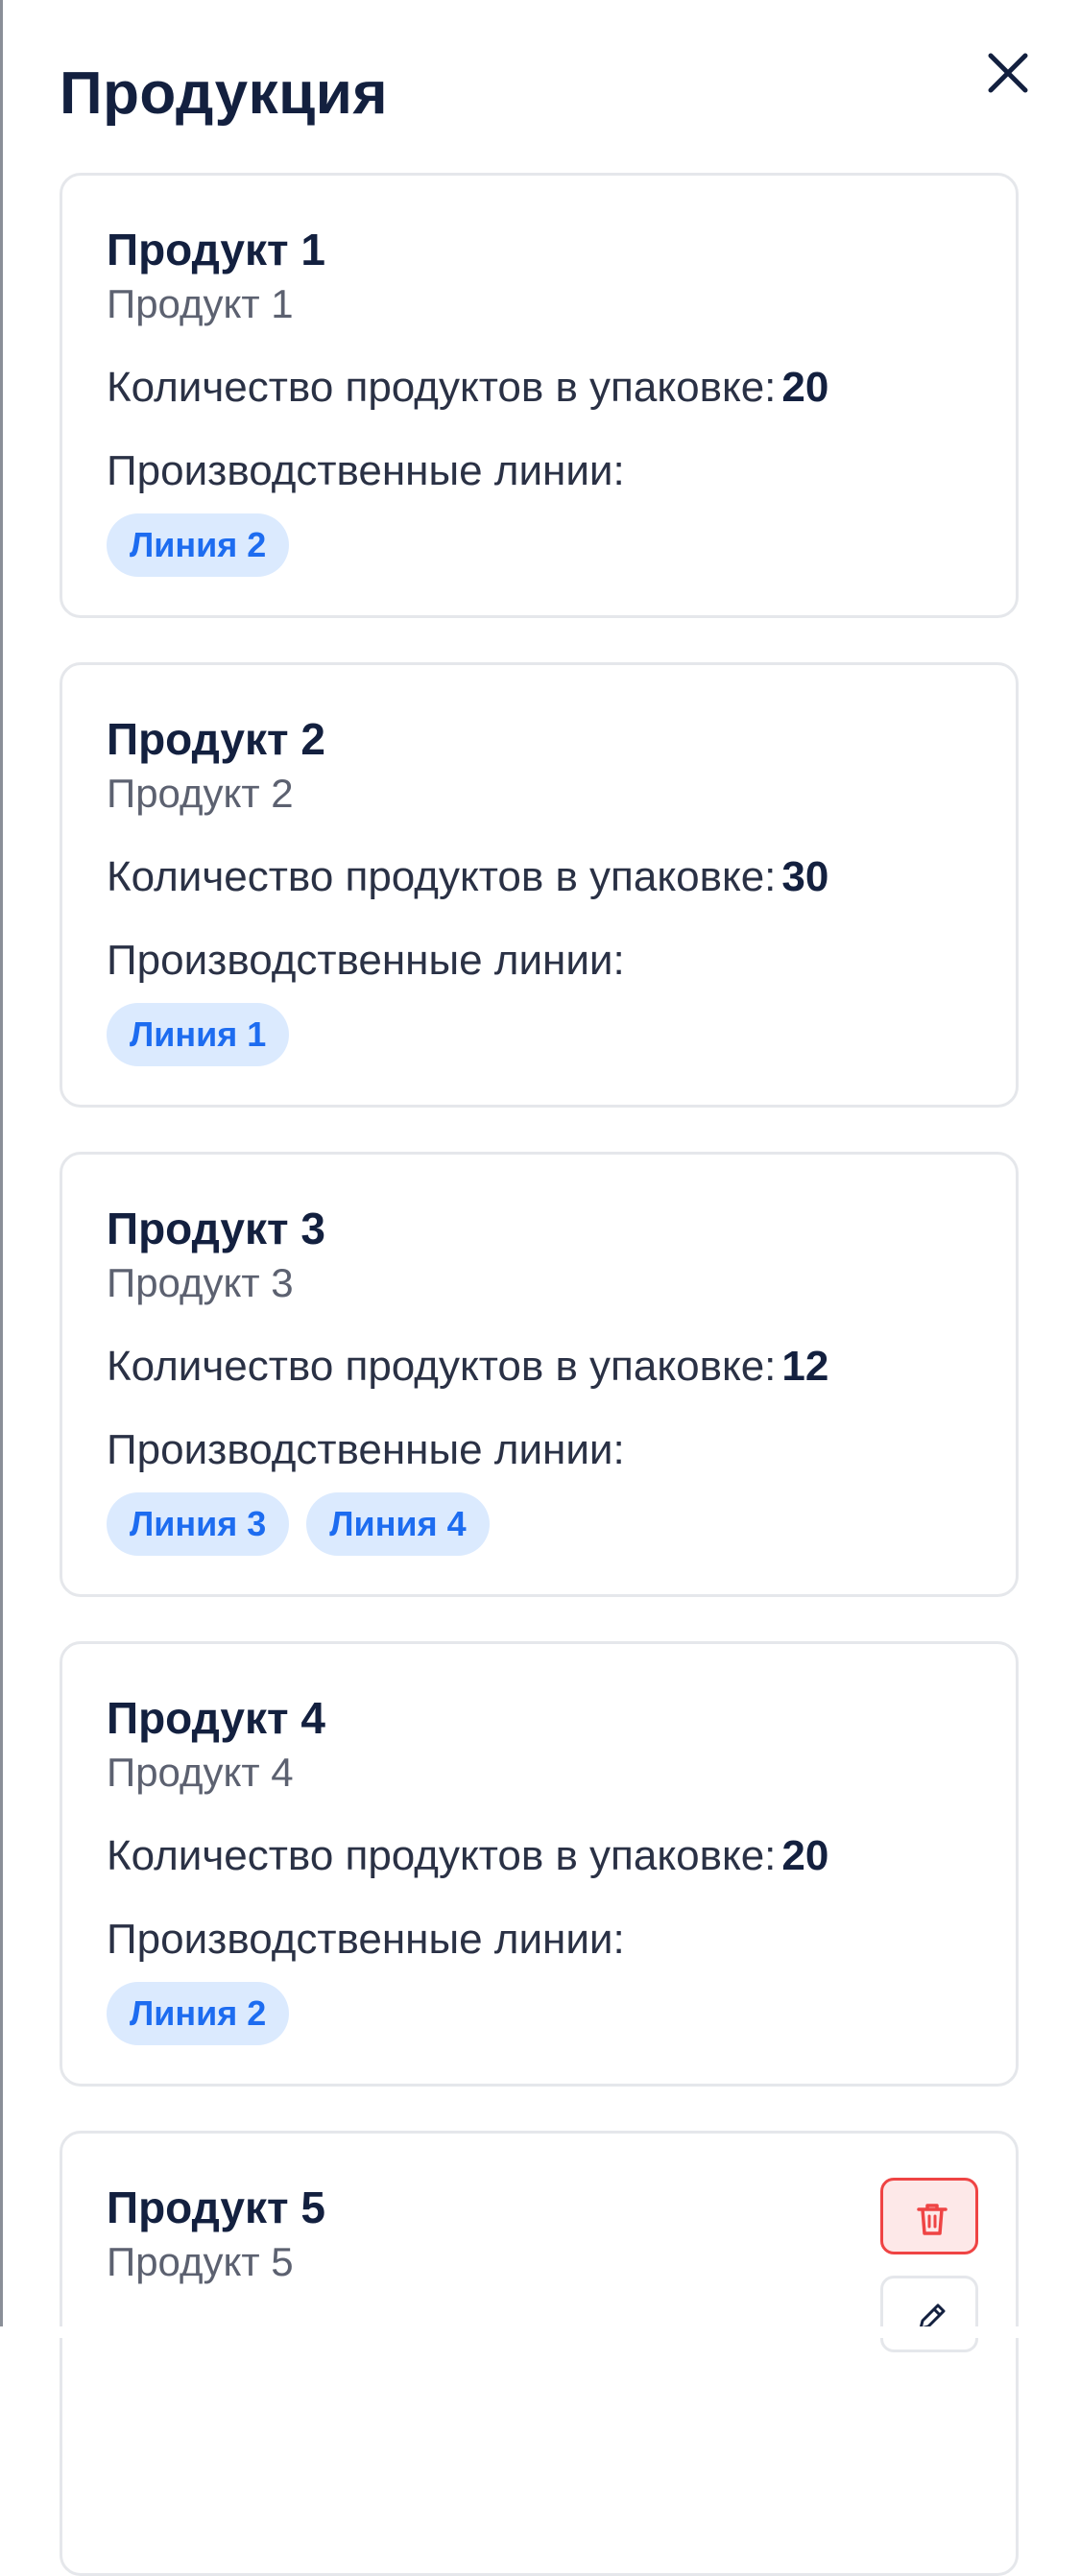 Image resolution: width=1080 pixels, height=2576 pixels. I want to click on product-title: Продукт 1, so click(216, 249).